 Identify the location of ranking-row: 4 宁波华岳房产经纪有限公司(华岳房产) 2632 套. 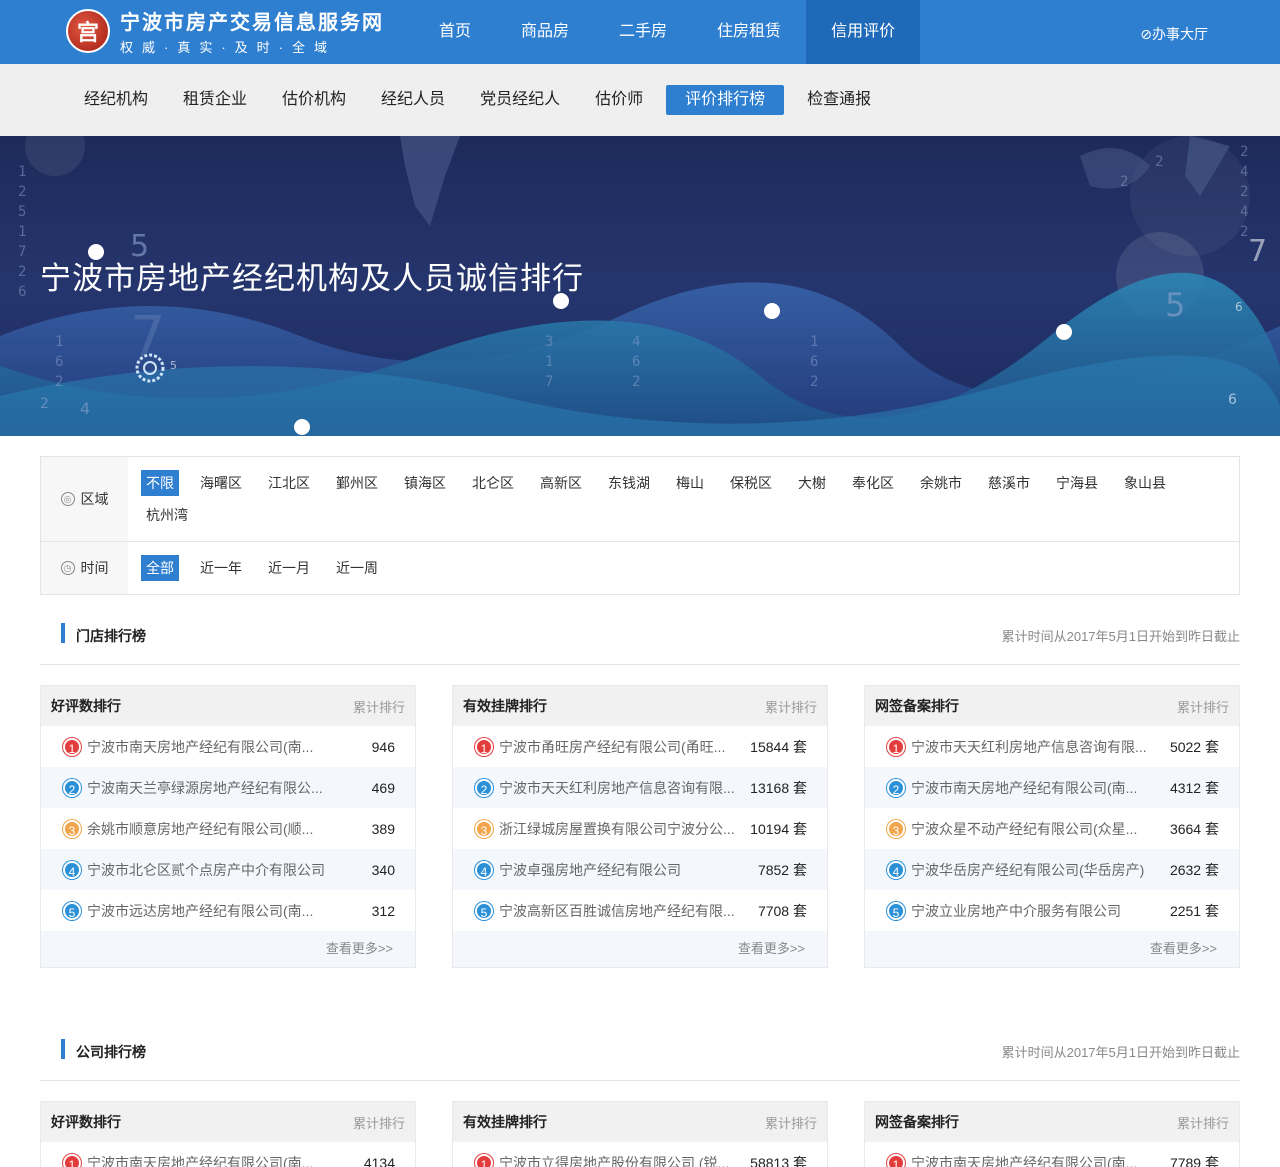
(1052, 869).